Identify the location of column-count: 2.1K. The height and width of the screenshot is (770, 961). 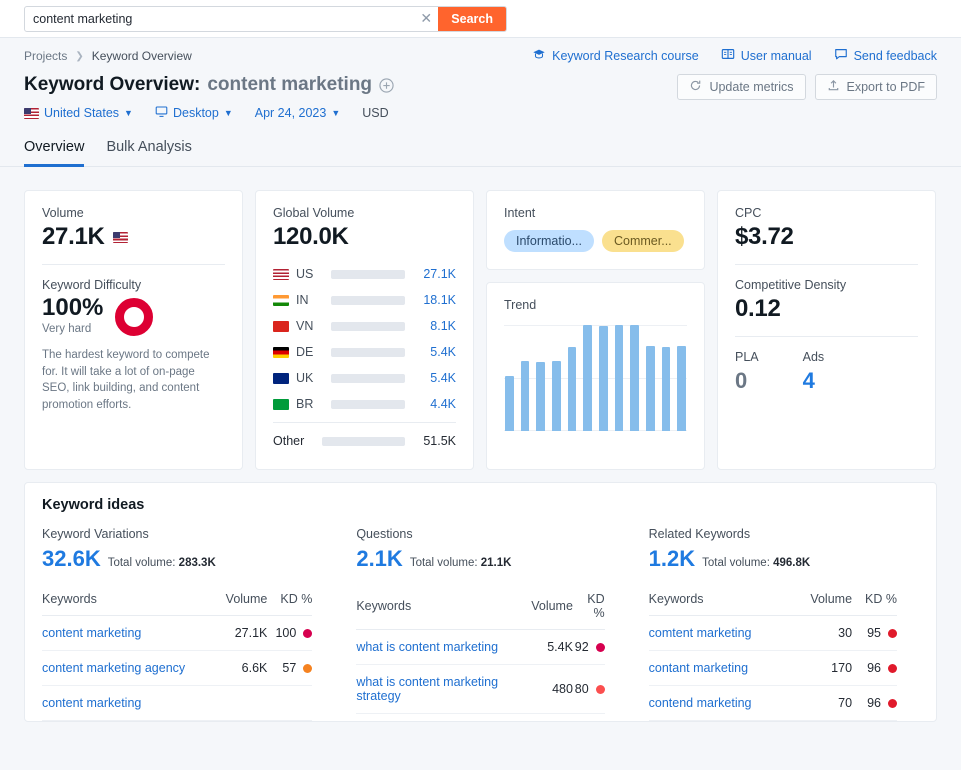
(379, 559).